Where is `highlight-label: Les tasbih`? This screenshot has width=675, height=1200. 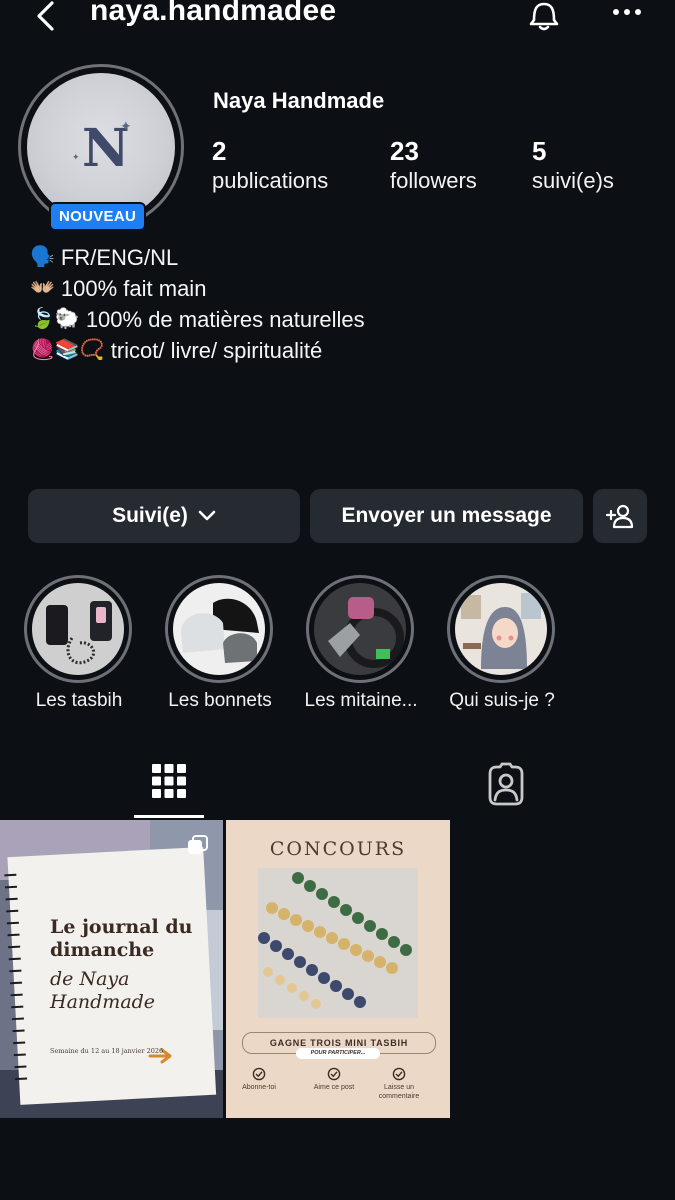 highlight-label: Les tasbih is located at coordinates (79, 700).